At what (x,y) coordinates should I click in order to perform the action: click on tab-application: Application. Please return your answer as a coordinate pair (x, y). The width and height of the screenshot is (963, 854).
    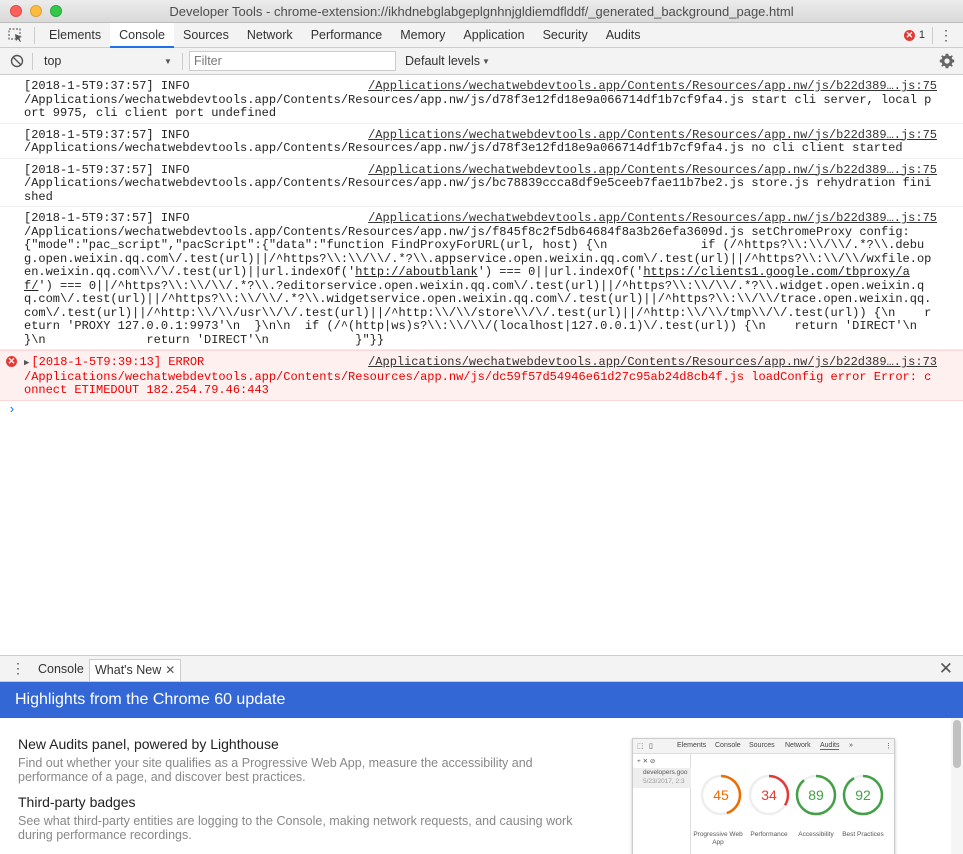
    Looking at the image, I should click on (493, 35).